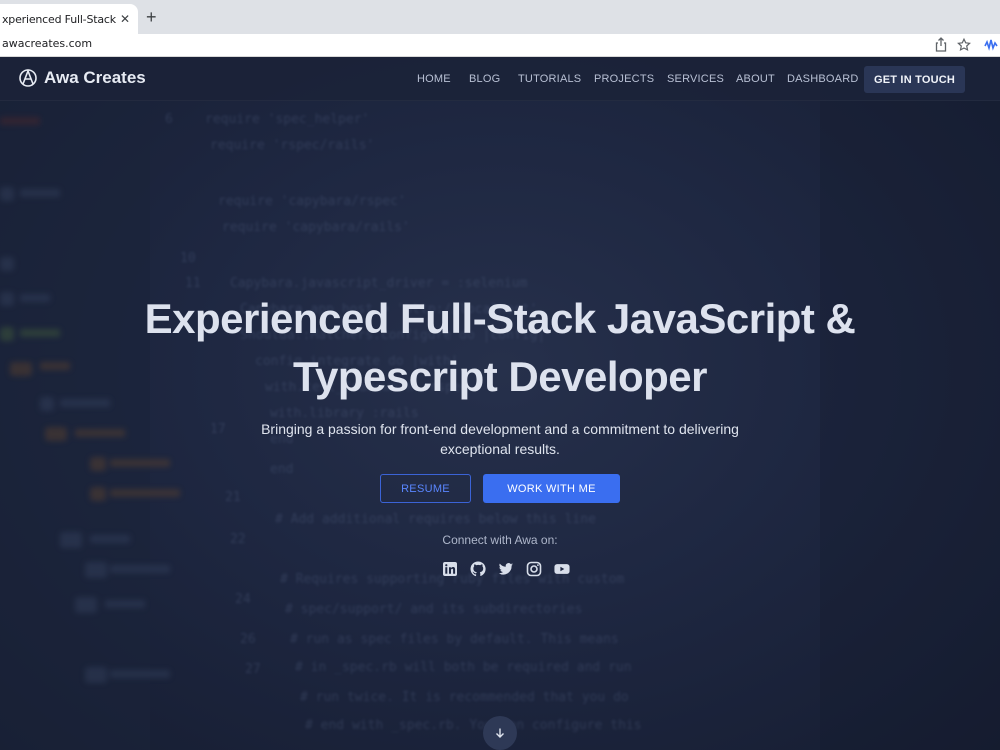  Describe the element at coordinates (425, 488) in the screenshot. I see `resume-button: RESUME` at that location.